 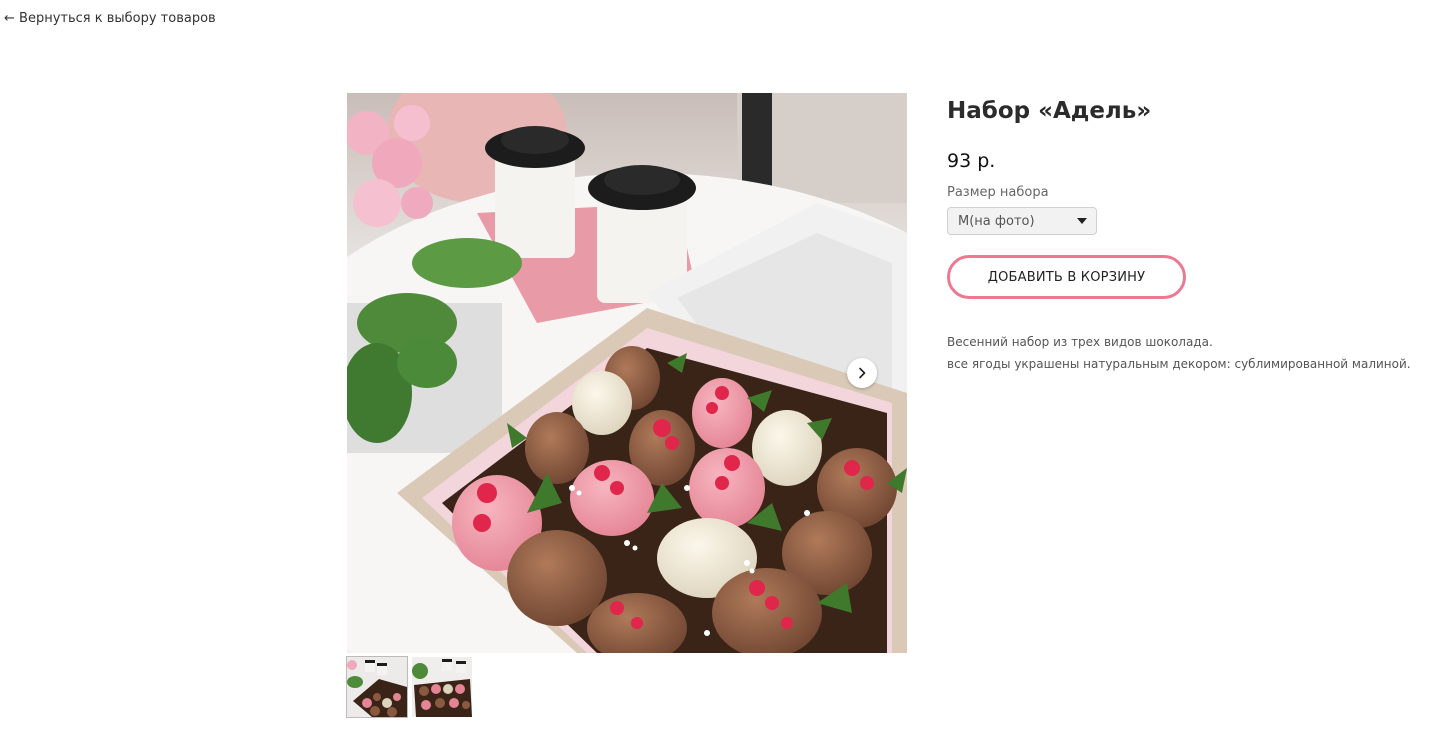 What do you see at coordinates (998, 192) in the screenshot?
I see `size-option-label: Размер набора` at bounding box center [998, 192].